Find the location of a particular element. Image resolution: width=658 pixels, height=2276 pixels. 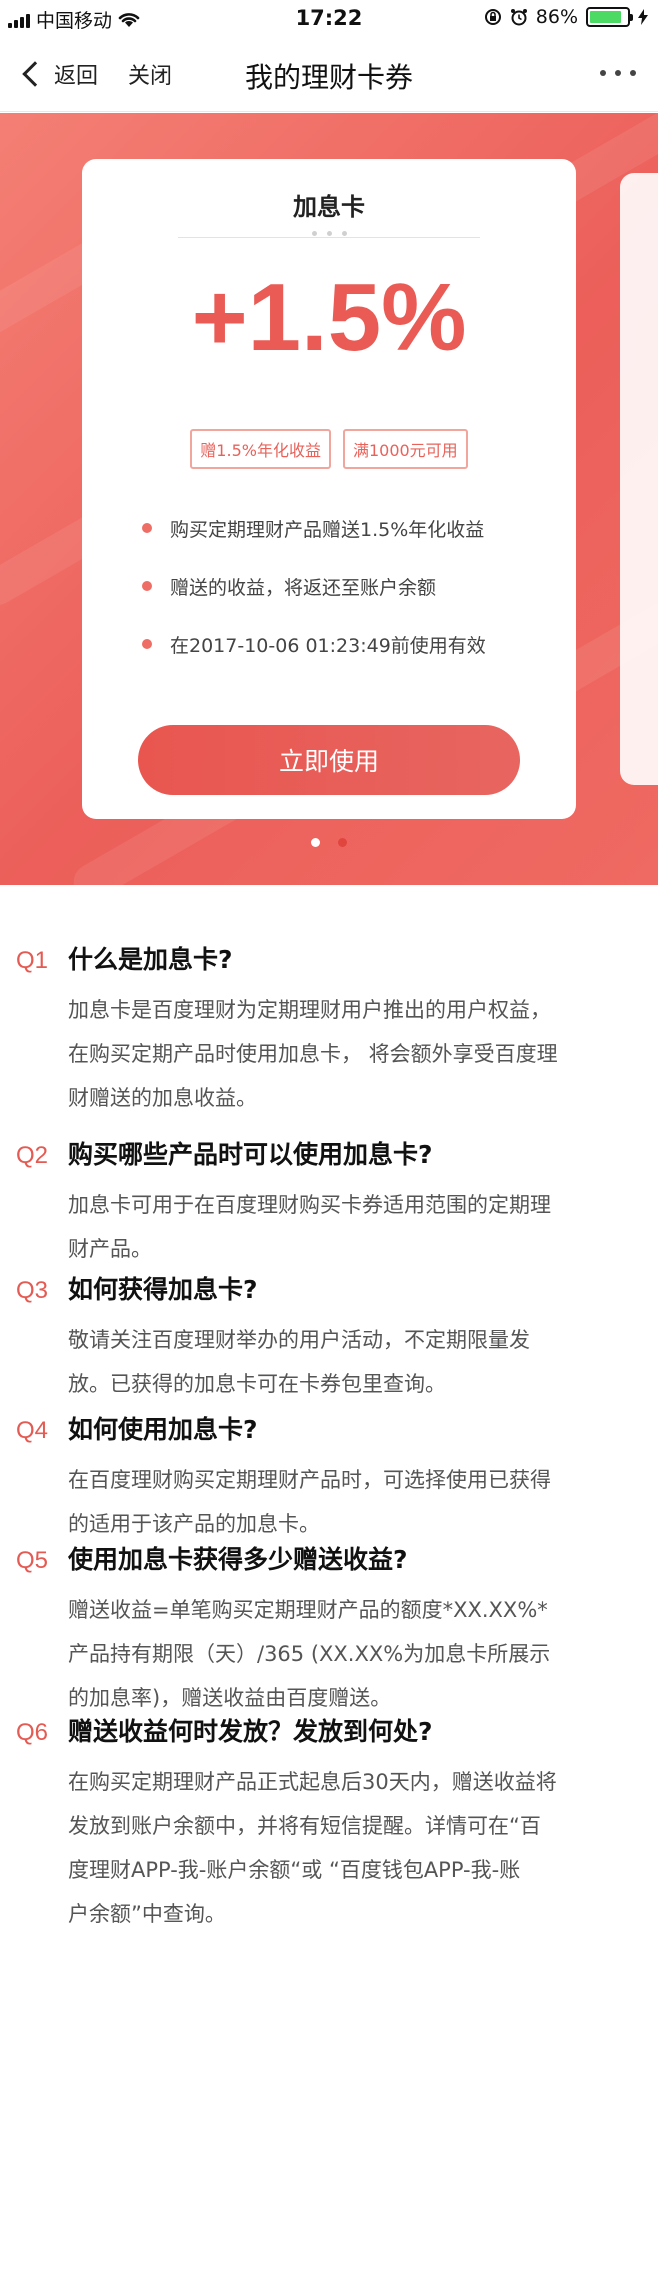

faq-answer-line: 户余额”中查询。 is located at coordinates (147, 1914).